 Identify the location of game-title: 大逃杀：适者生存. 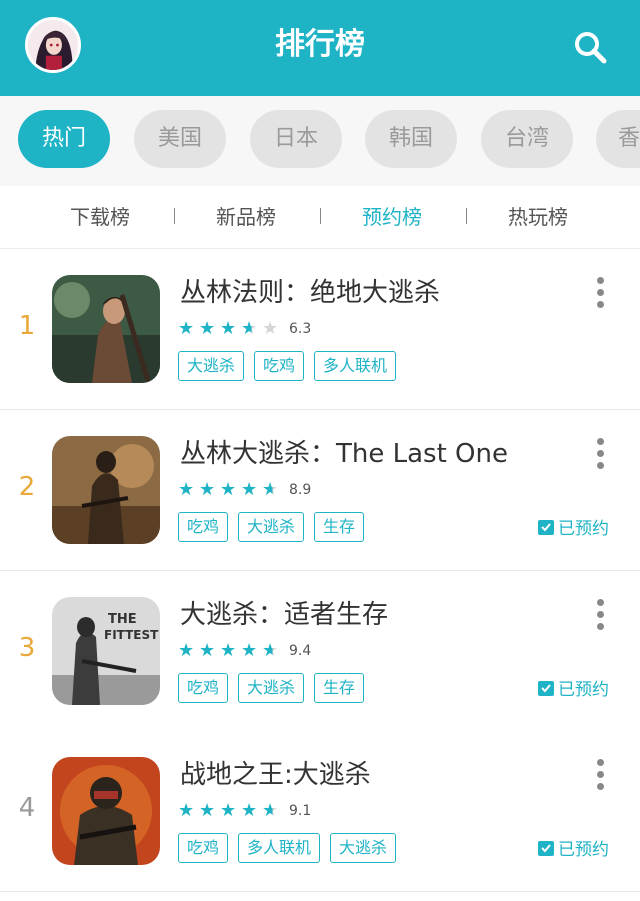
(284, 615).